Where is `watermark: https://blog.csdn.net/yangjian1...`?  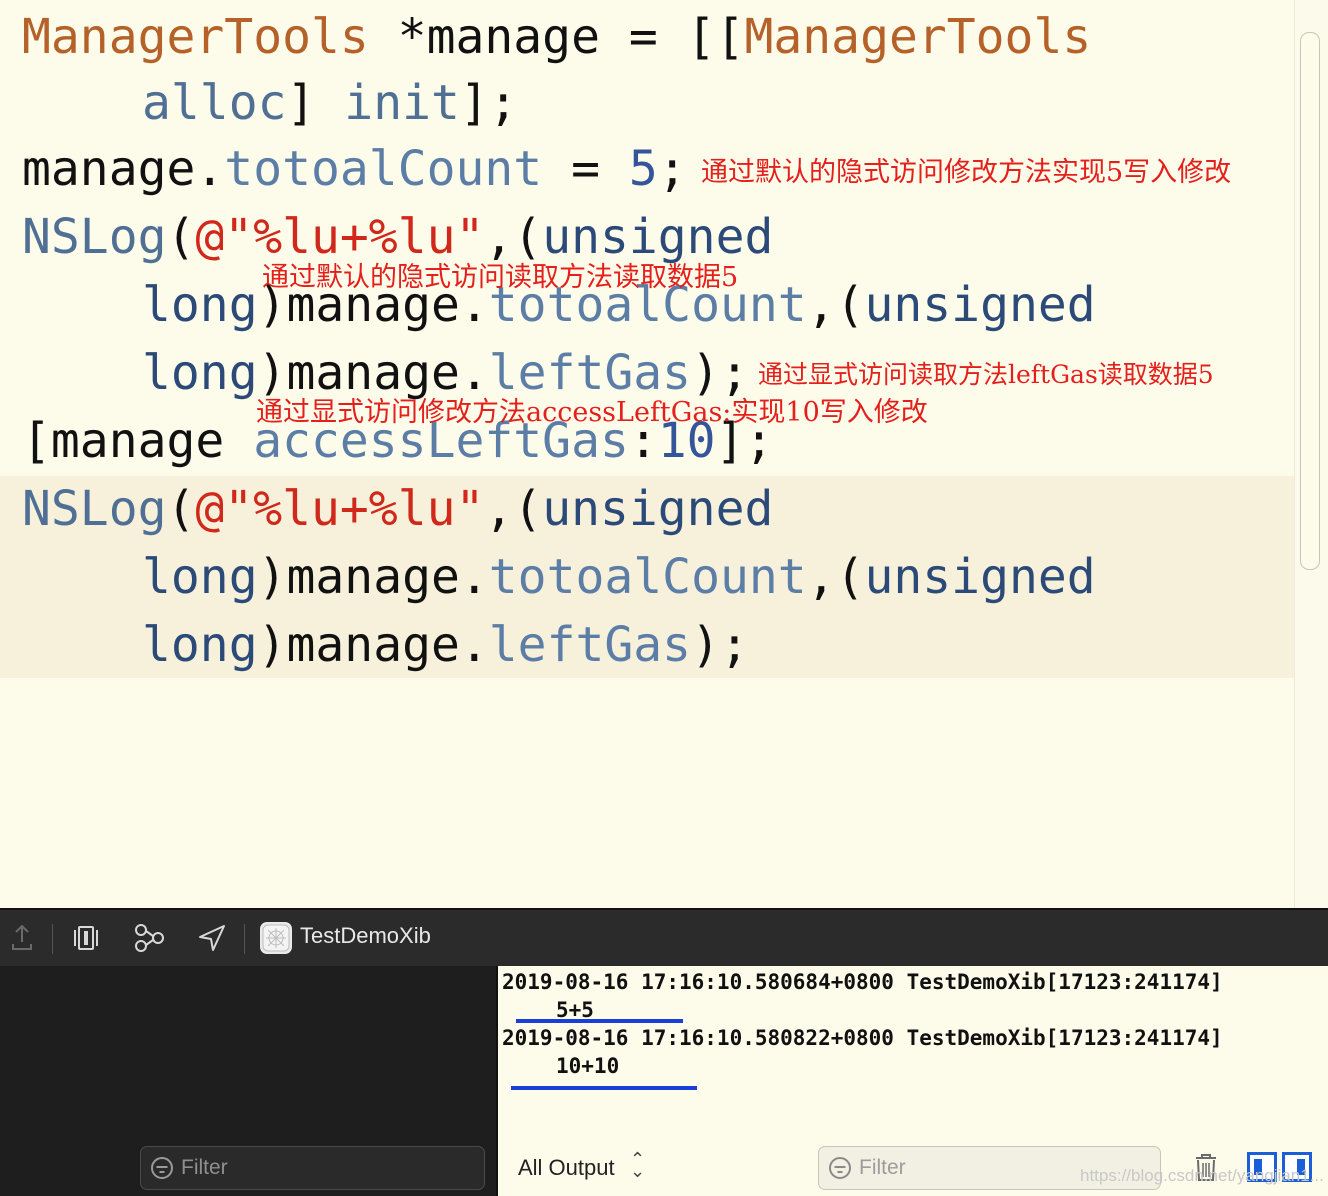
watermark: https://blog.csdn.net/yangjian1... is located at coordinates (1202, 1175).